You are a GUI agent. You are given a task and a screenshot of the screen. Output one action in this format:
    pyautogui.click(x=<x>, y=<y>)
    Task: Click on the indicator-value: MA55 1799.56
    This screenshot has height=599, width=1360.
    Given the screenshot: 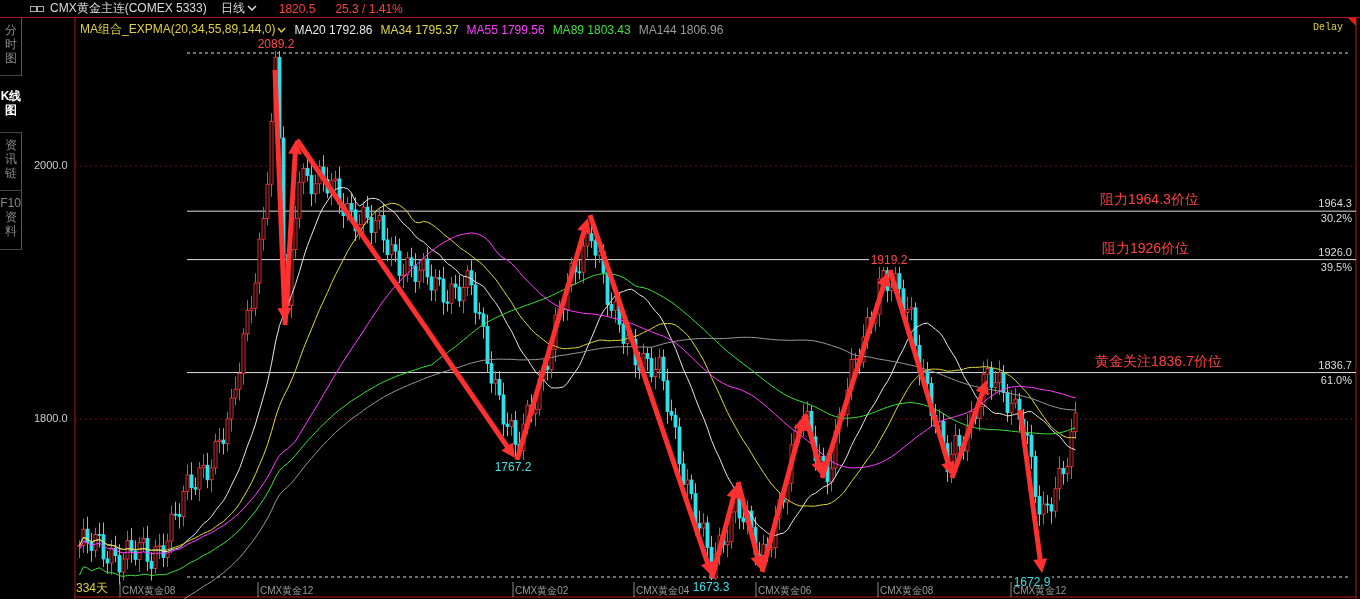 What is the action you would take?
    pyautogui.click(x=505, y=29)
    